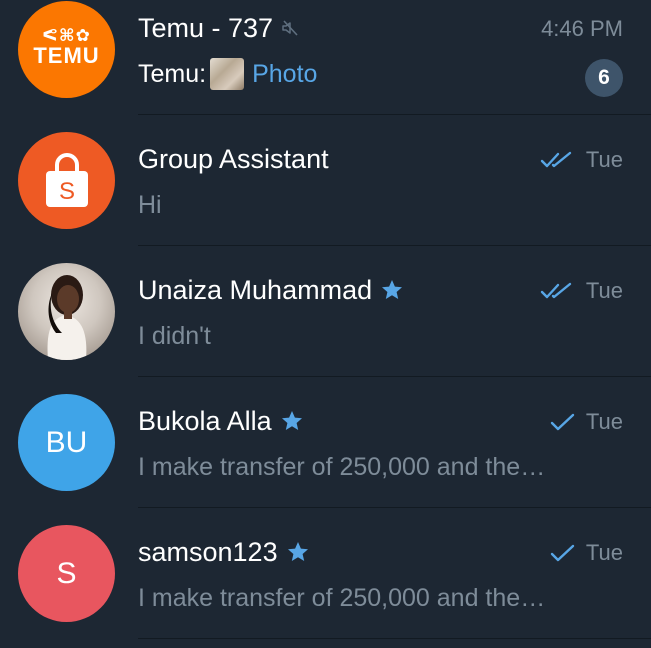 The image size is (651, 648). I want to click on group-assistant-avatar: S, so click(66, 180).